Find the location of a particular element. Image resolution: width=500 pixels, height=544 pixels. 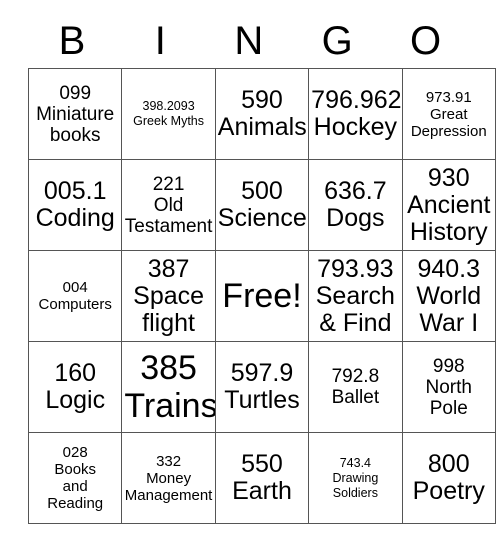

bingo-cell-text: 800 Poetry is located at coordinates (448, 477).